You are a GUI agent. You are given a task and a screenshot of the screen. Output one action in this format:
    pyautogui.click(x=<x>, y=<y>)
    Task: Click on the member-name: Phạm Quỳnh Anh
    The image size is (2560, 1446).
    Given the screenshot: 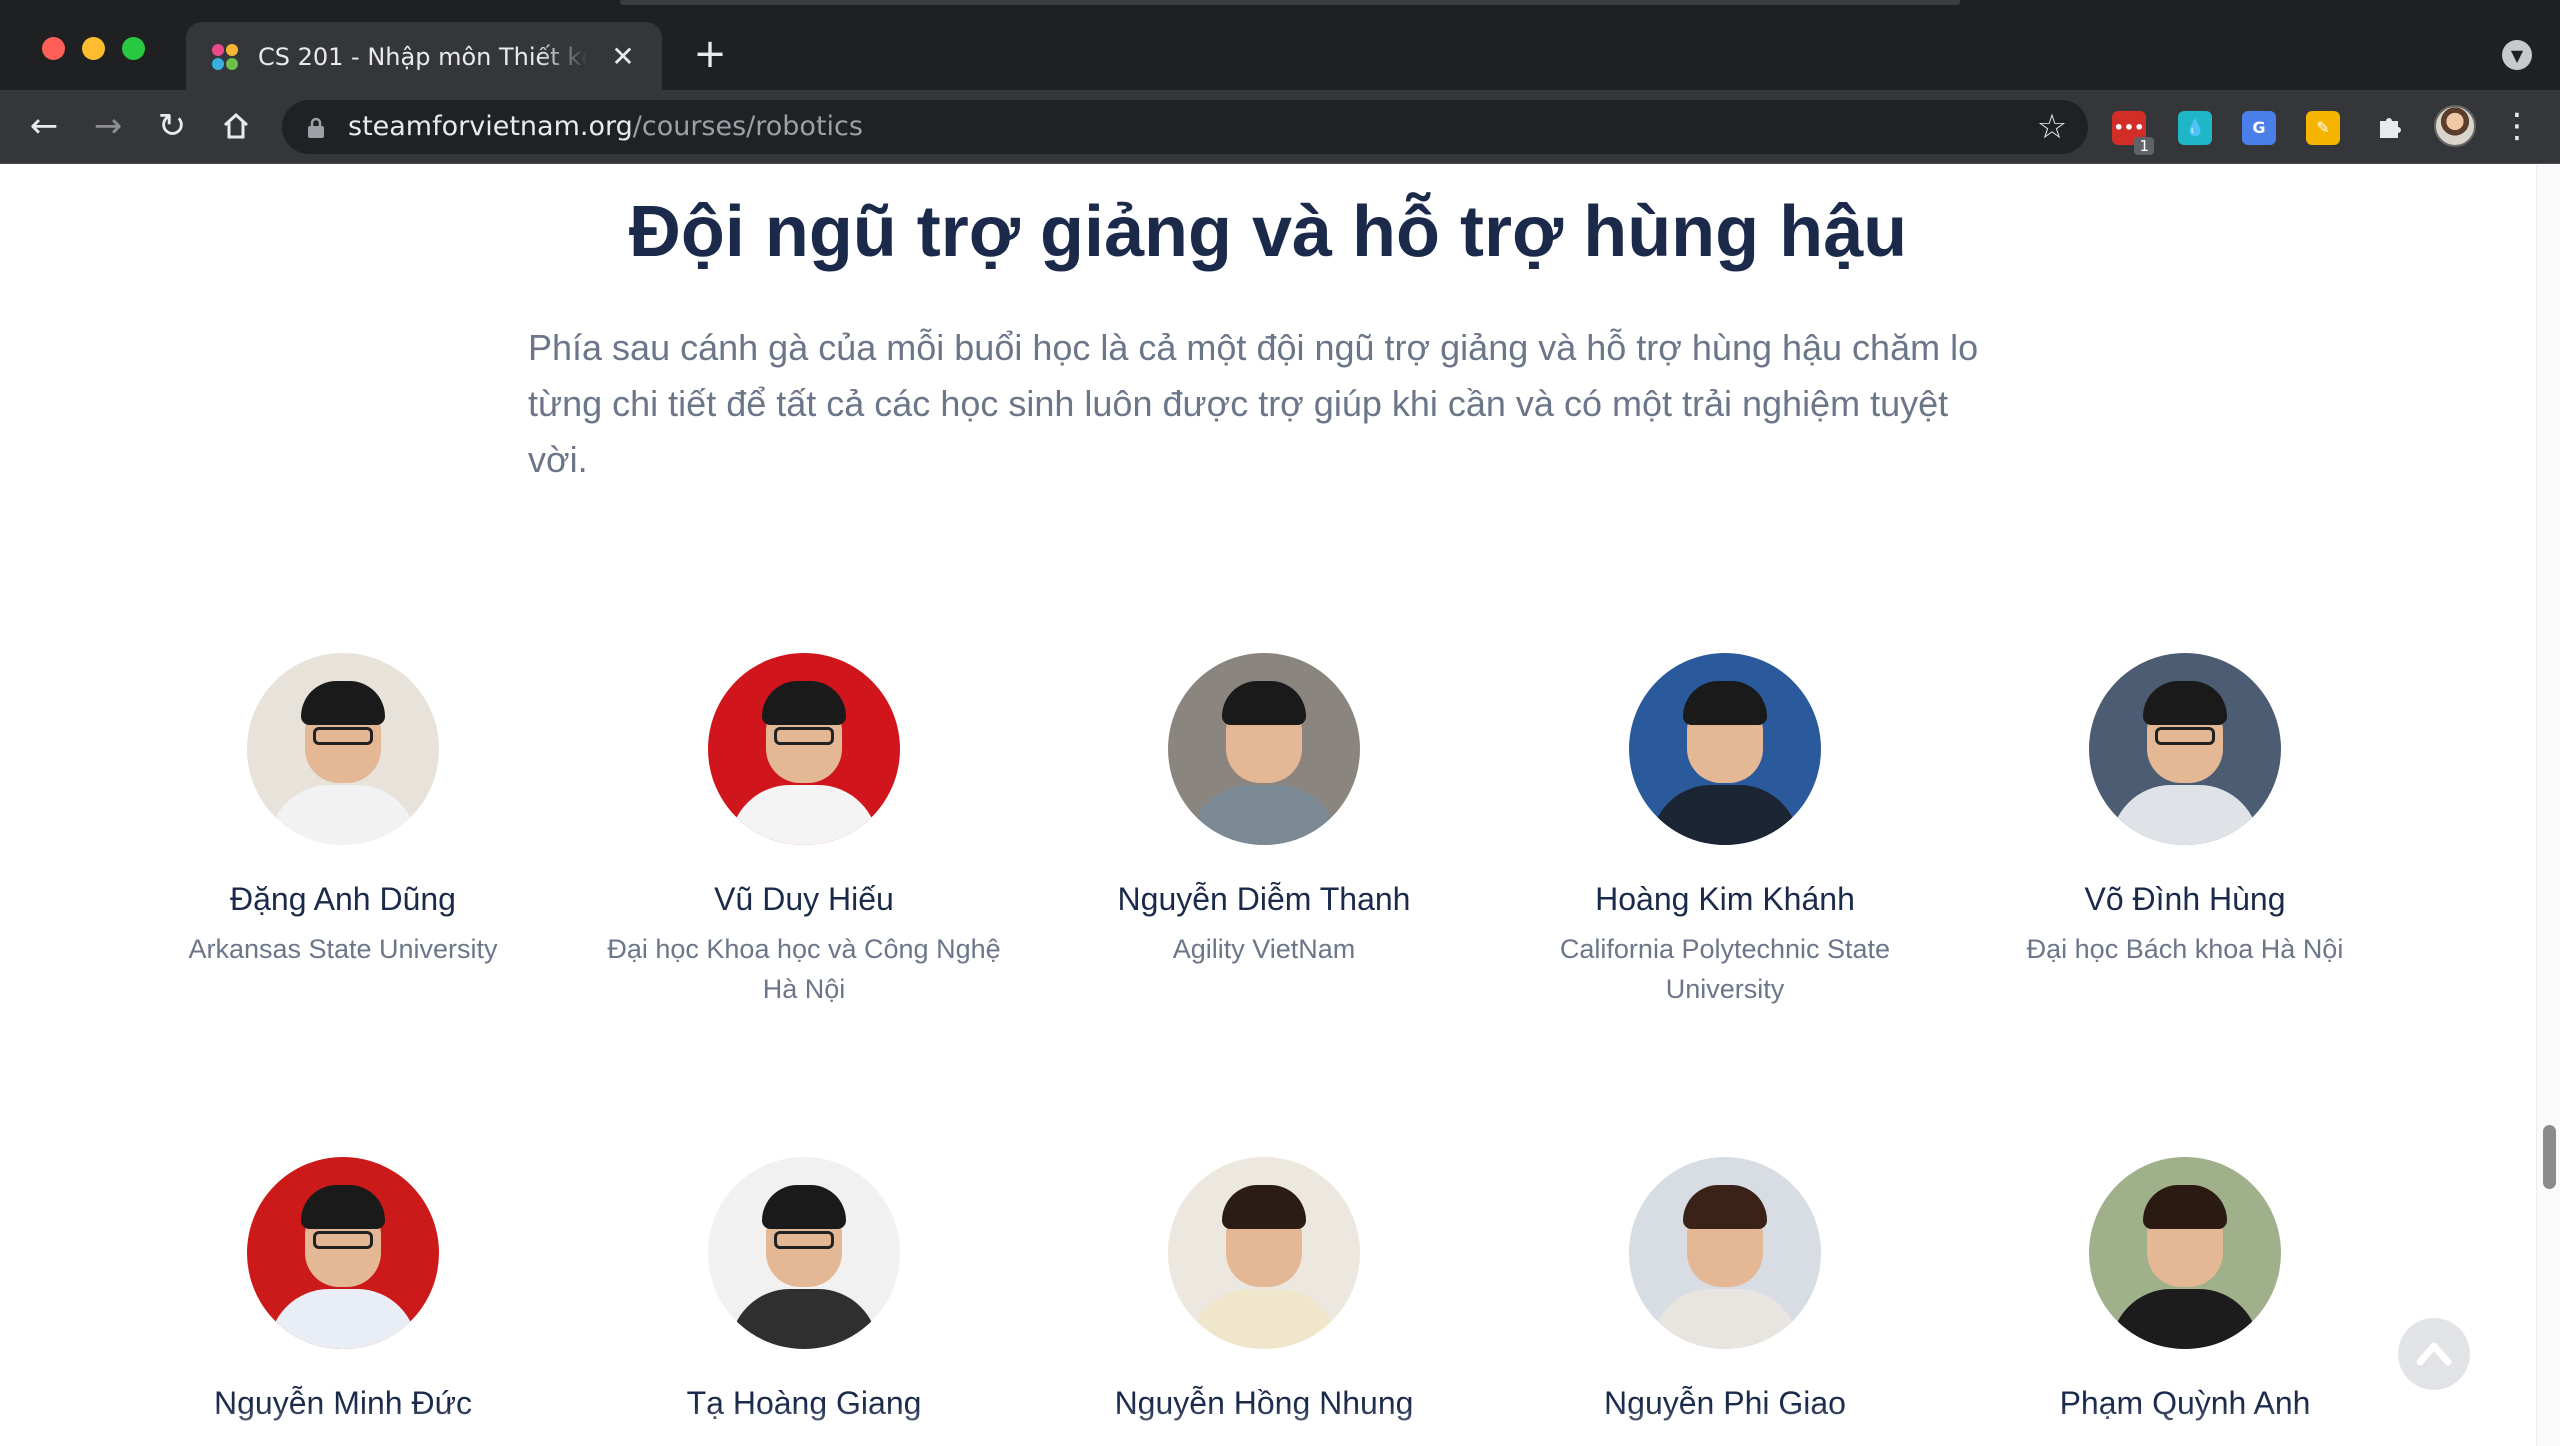 What is the action you would take?
    pyautogui.click(x=2185, y=1403)
    